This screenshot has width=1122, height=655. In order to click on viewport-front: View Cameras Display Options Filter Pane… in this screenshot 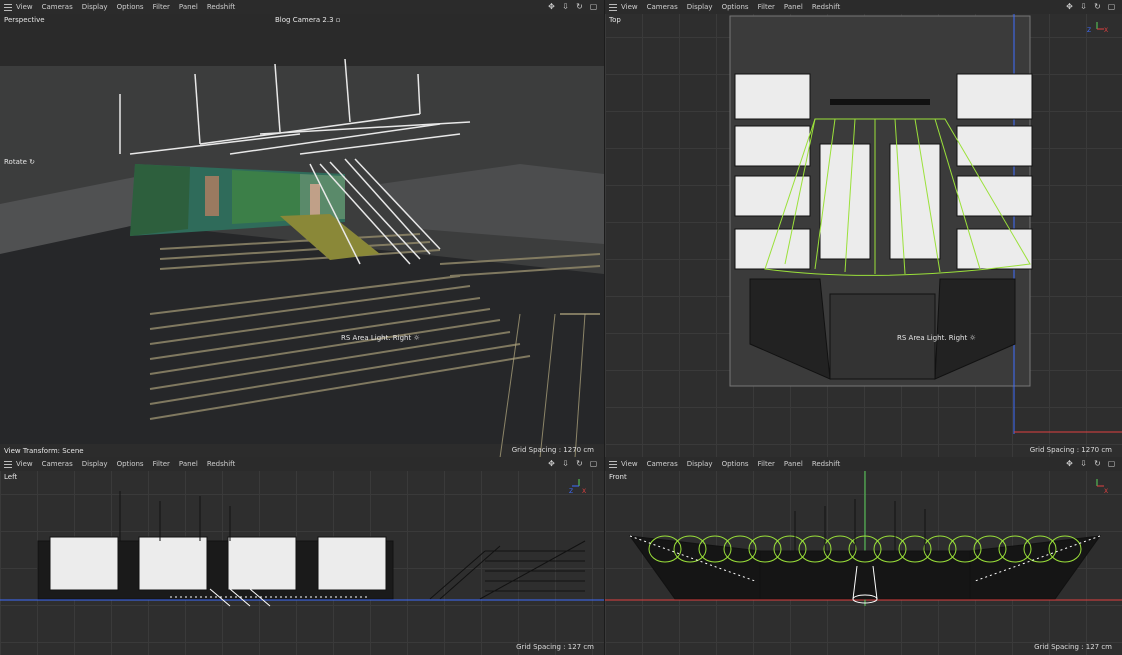, I will do `click(863, 556)`.